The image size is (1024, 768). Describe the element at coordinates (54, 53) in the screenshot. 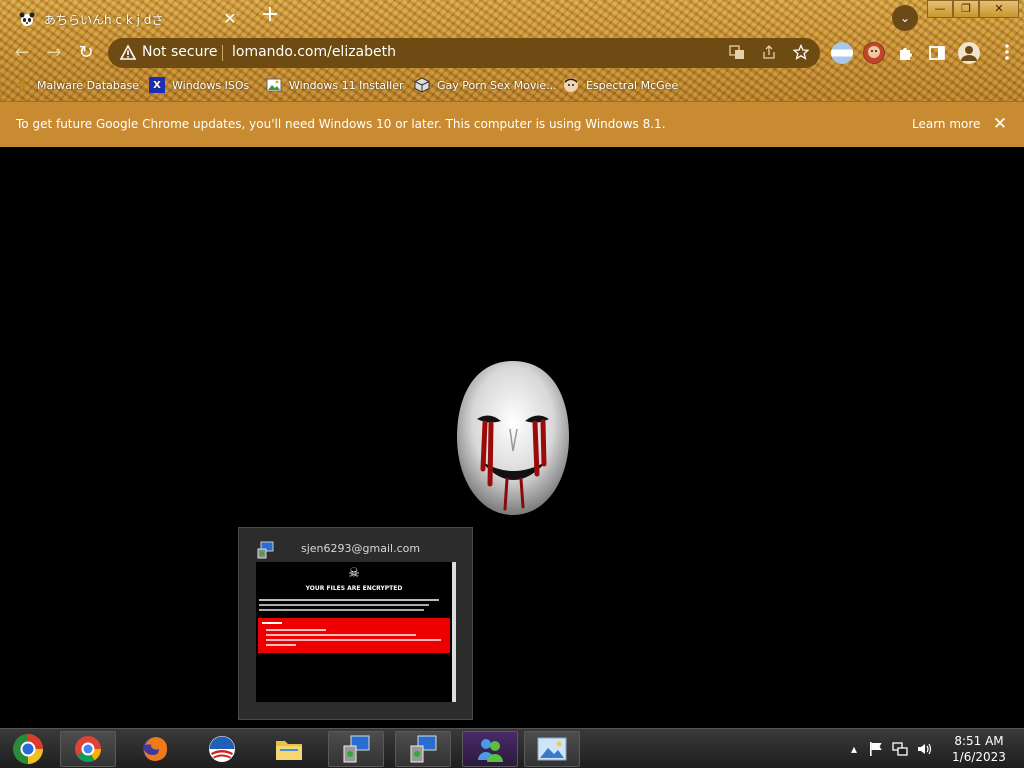

I see `forward-arrow-icon: →` at that location.